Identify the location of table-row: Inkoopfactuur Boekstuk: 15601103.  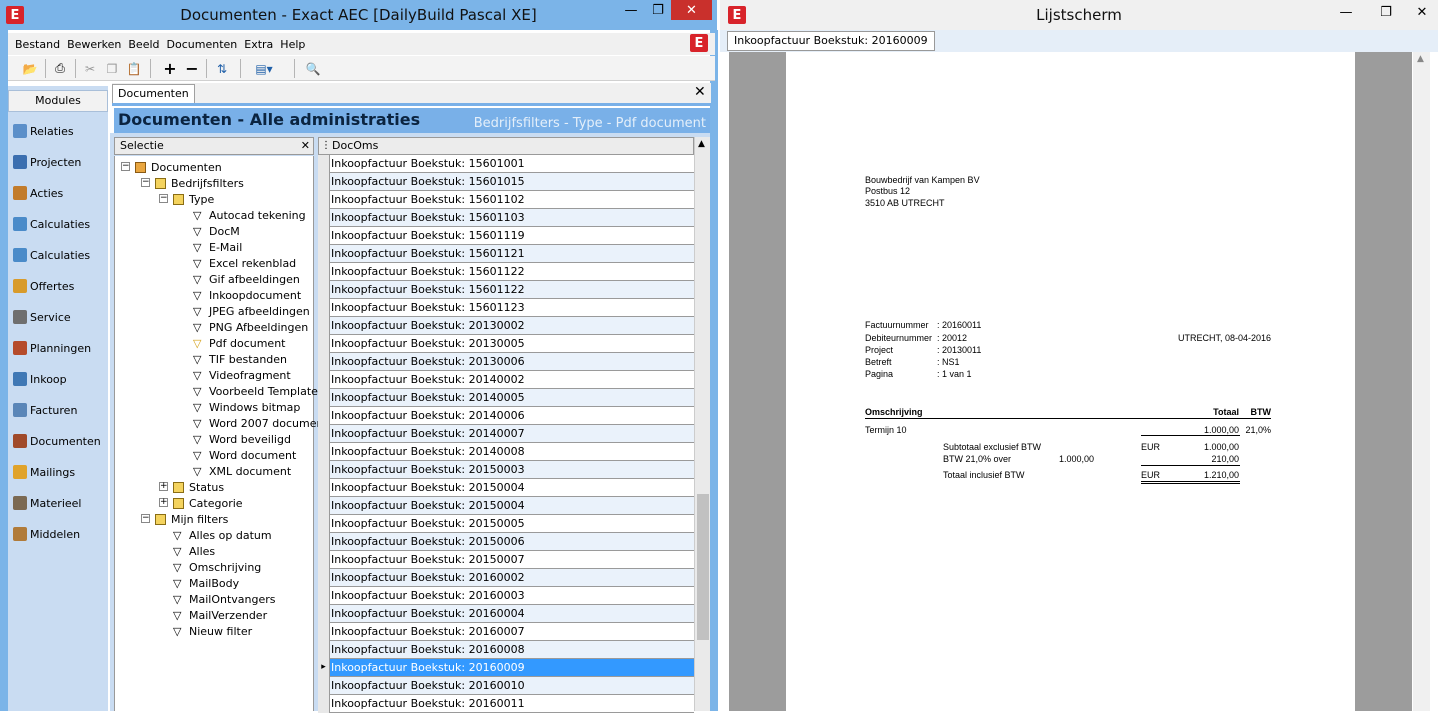
(506, 218).